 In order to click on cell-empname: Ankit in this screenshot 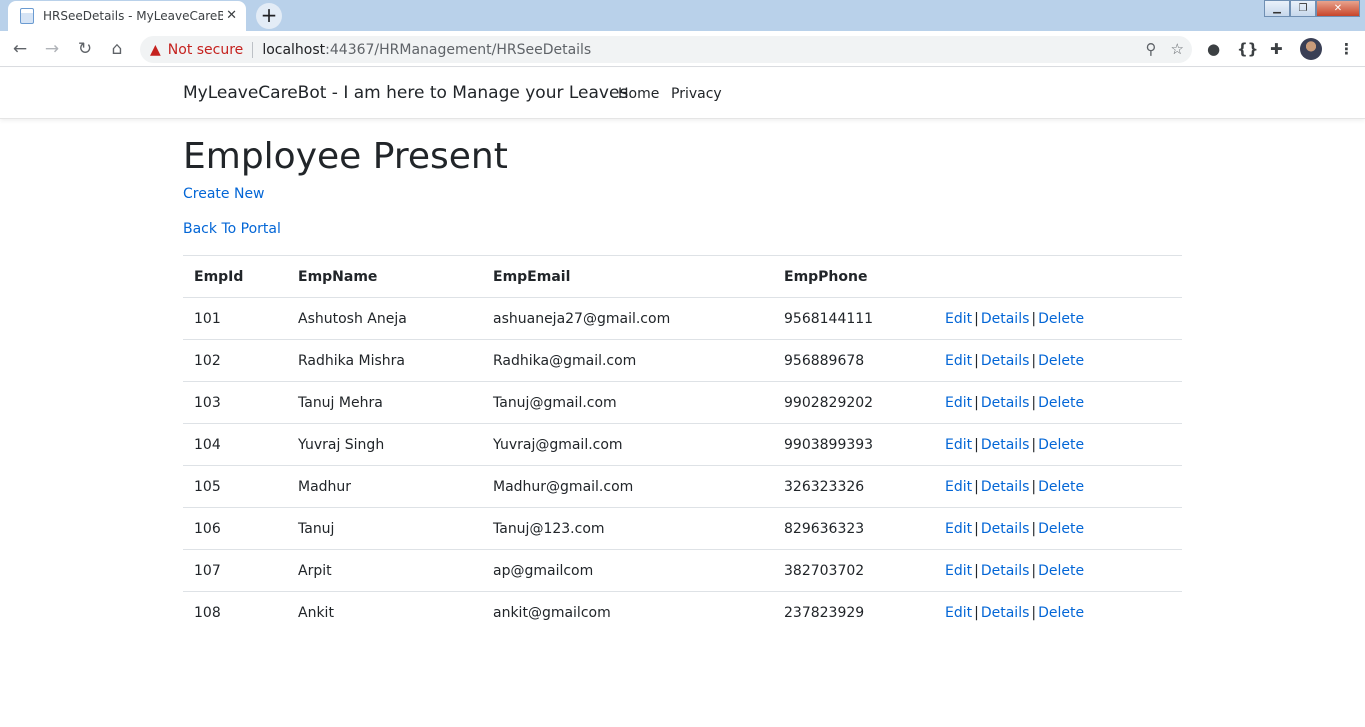, I will do `click(316, 612)`.